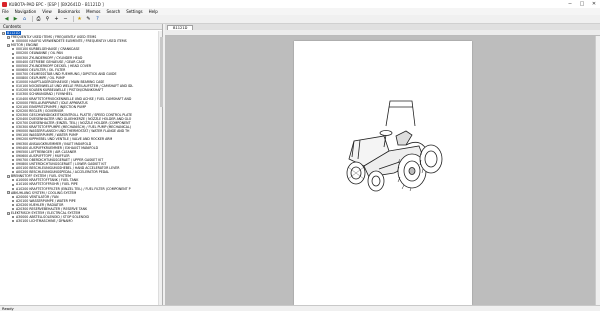 The height and width of the screenshot is (311, 600). Describe the element at coordinates (153, 11) in the screenshot. I see `menu-help: Help` at that location.